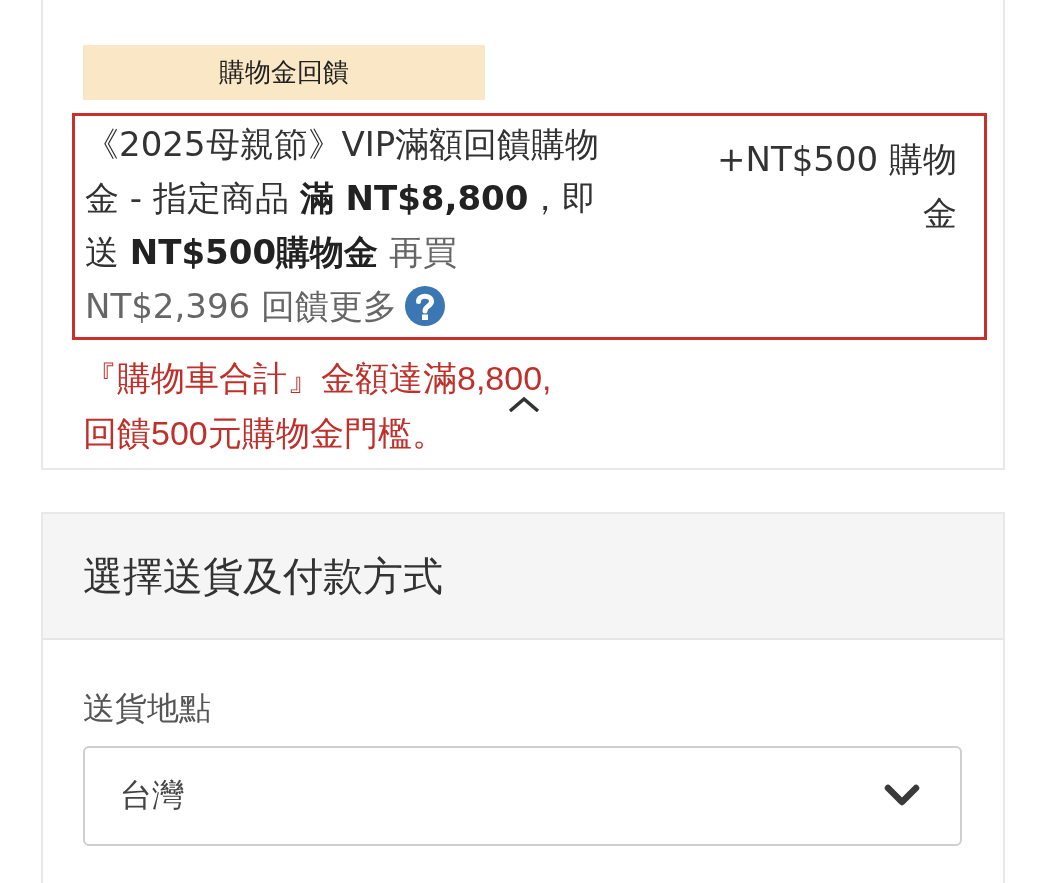 The image size is (1046, 883). What do you see at coordinates (343, 198) in the screenshot?
I see `offer-description: 《2025母親節》VIP滿額回饋購物金 - 指定商品 滿 NT$8,800，即送 NT$500購物金 再買` at bounding box center [343, 198].